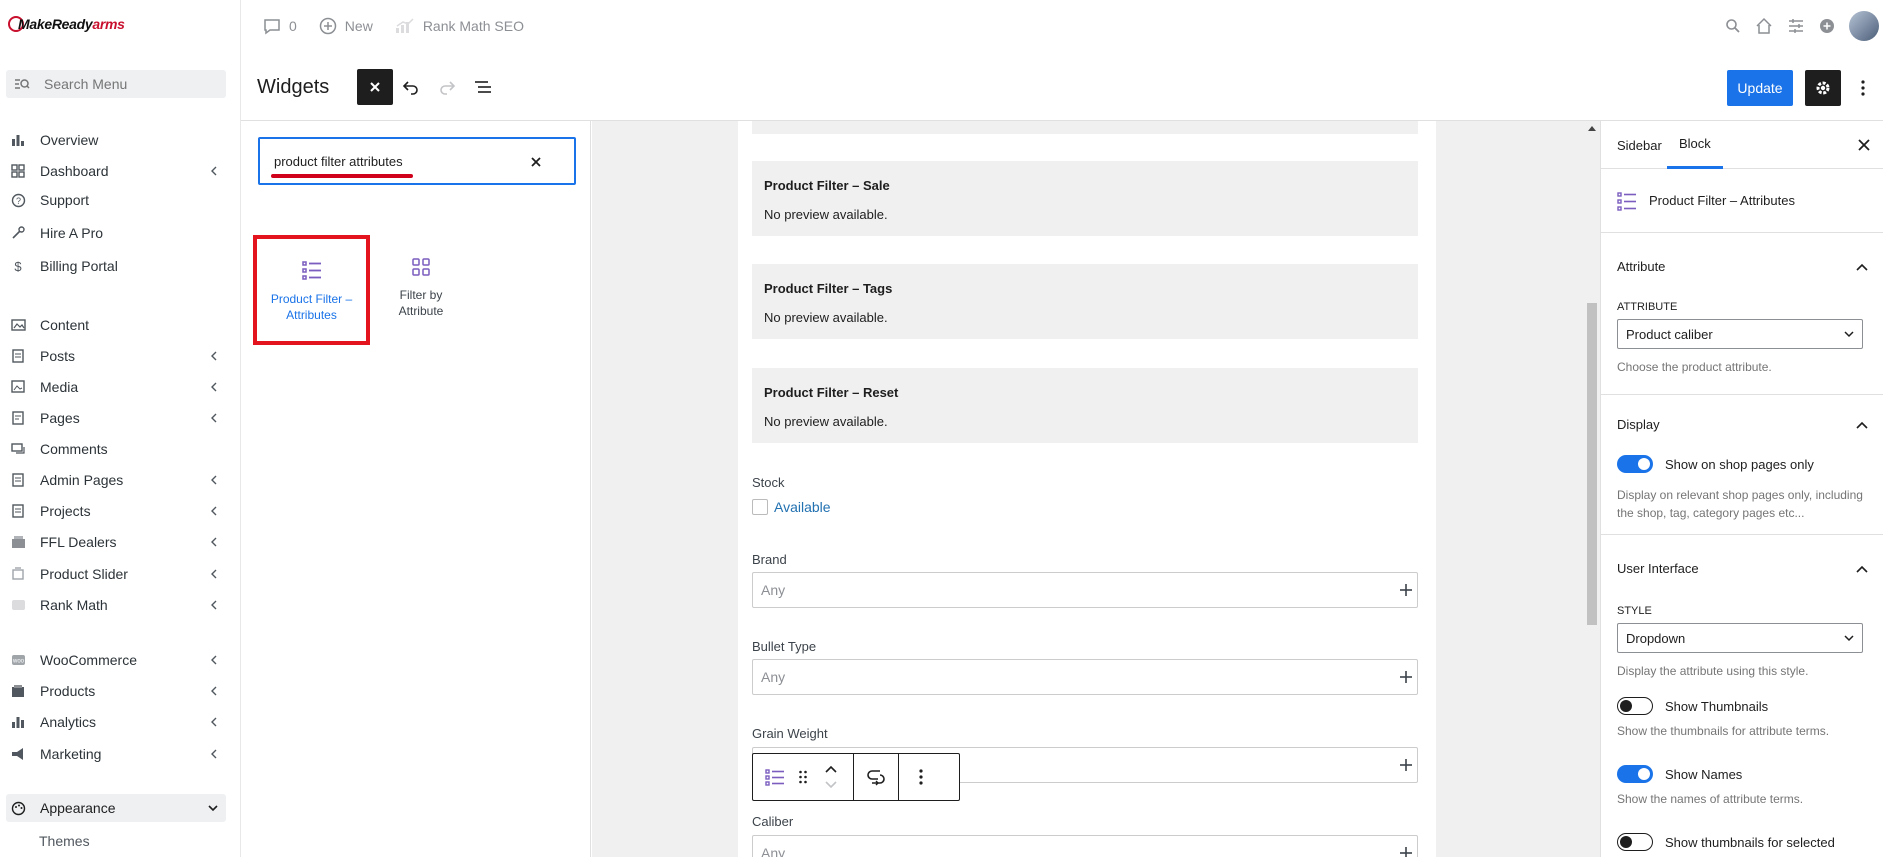 This screenshot has width=1883, height=857. I want to click on tab-block: Block, so click(1695, 145).